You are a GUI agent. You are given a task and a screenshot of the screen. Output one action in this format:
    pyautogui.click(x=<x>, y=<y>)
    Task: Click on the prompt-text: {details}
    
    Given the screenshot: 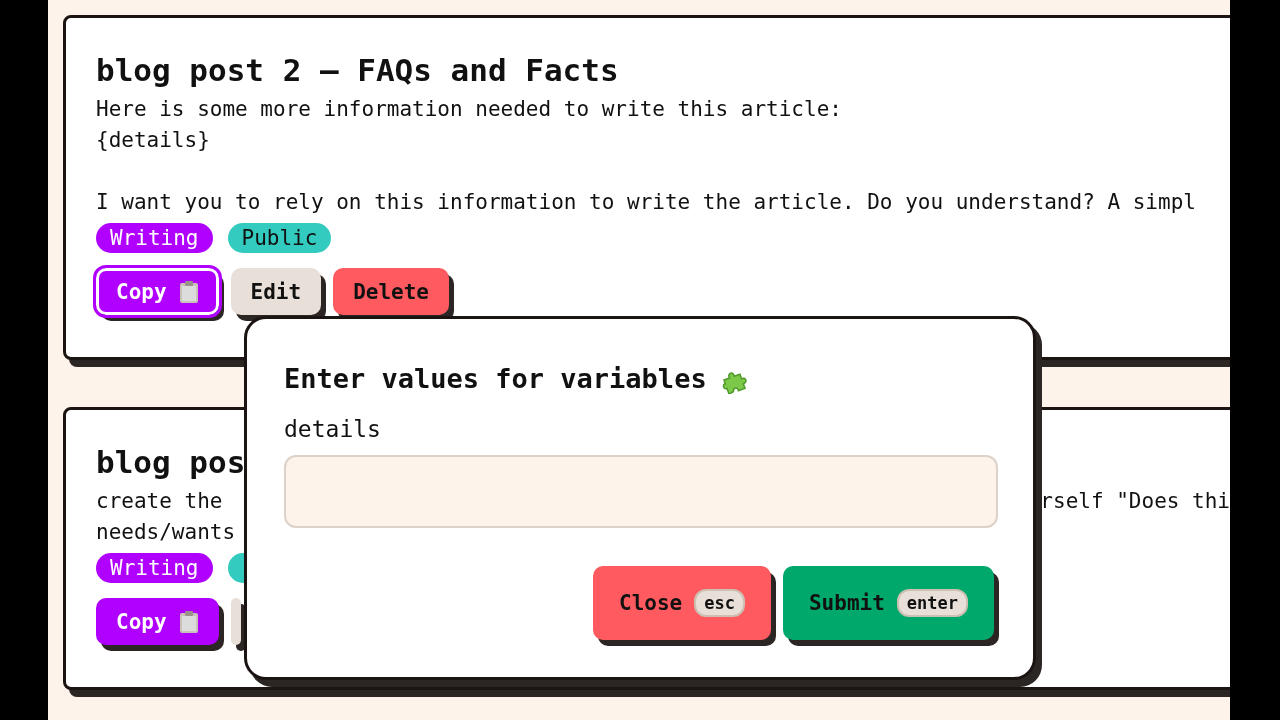 What is the action you would take?
    pyautogui.click(x=153, y=140)
    